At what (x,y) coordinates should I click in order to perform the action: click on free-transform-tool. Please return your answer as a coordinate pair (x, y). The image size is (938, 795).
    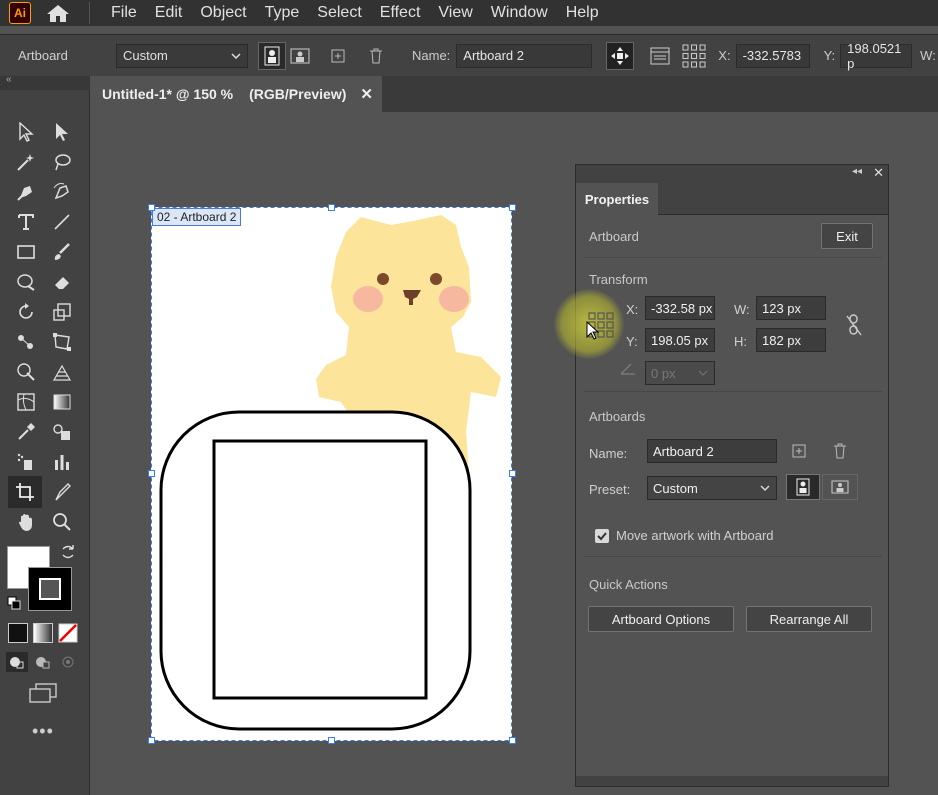
    Looking at the image, I should click on (62, 342).